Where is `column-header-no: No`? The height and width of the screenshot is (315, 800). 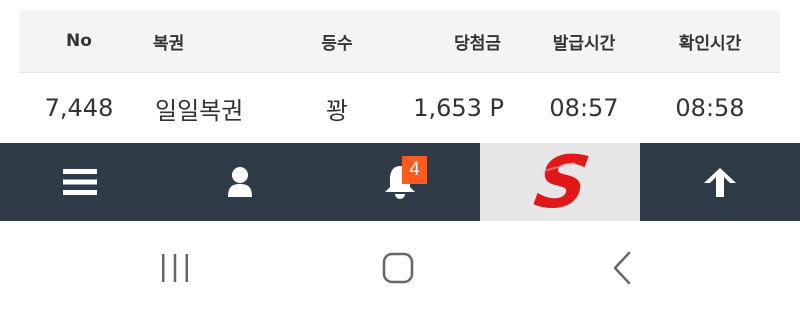
column-header-no: No is located at coordinates (79, 41).